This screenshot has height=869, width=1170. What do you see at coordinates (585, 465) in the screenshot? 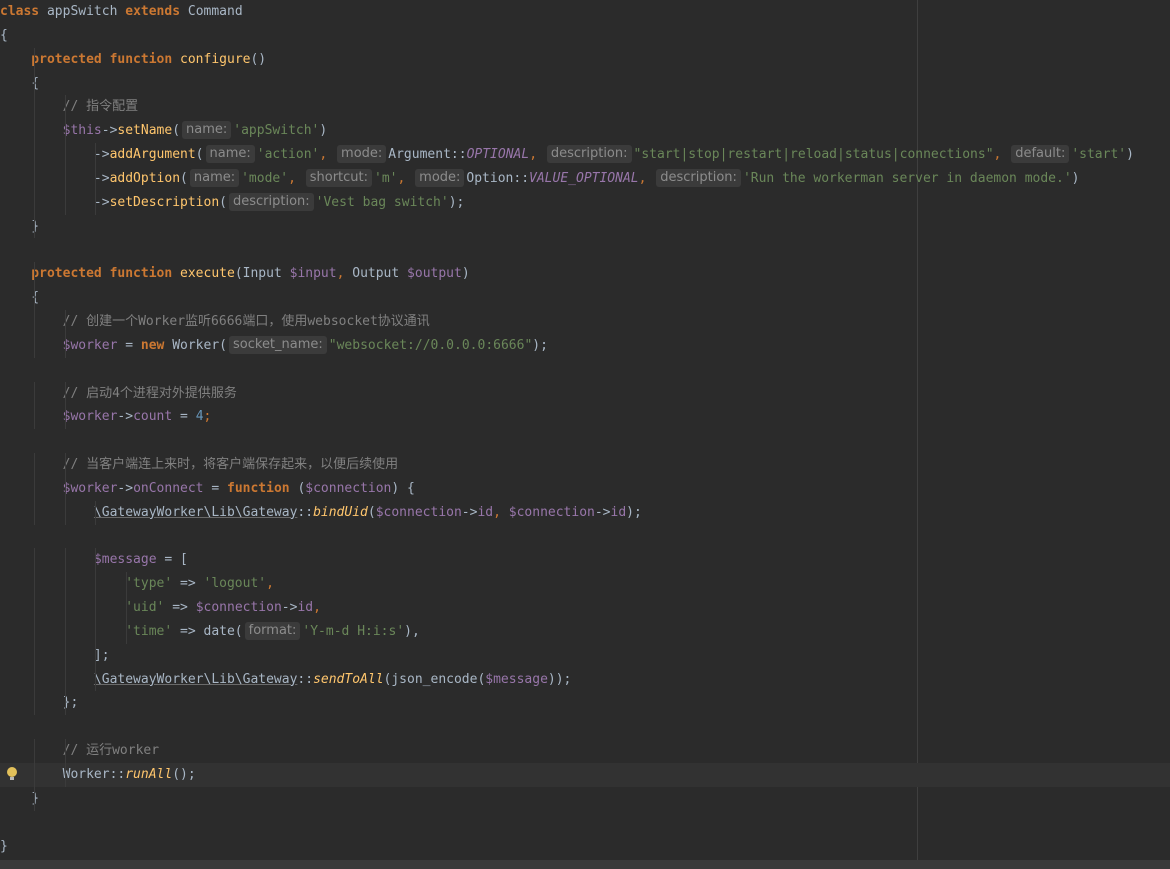
I see `code-line: // 当客户端连上来时，将客户端保存起来，以便后续使用` at bounding box center [585, 465].